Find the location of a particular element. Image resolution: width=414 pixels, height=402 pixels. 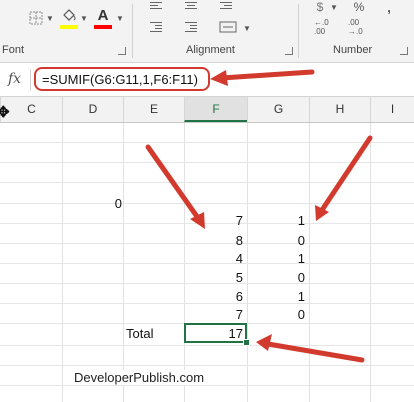

font-color-dropdown-chevron-icon: ▼ is located at coordinates (120, 18).